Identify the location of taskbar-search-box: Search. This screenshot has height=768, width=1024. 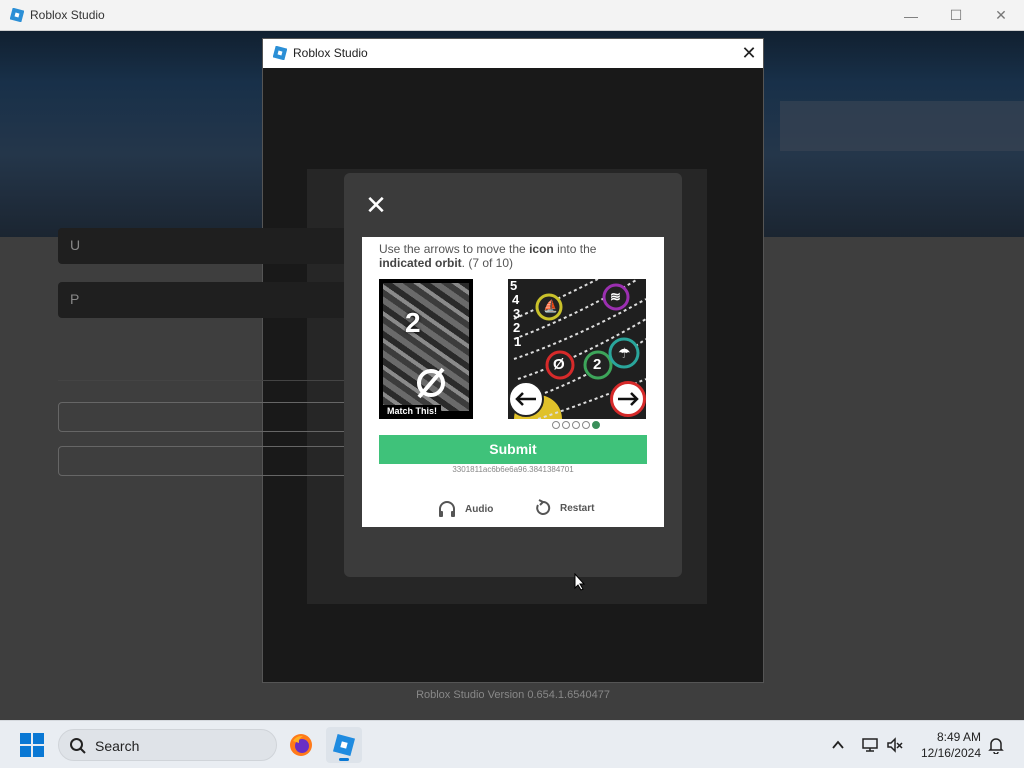
(167, 745).